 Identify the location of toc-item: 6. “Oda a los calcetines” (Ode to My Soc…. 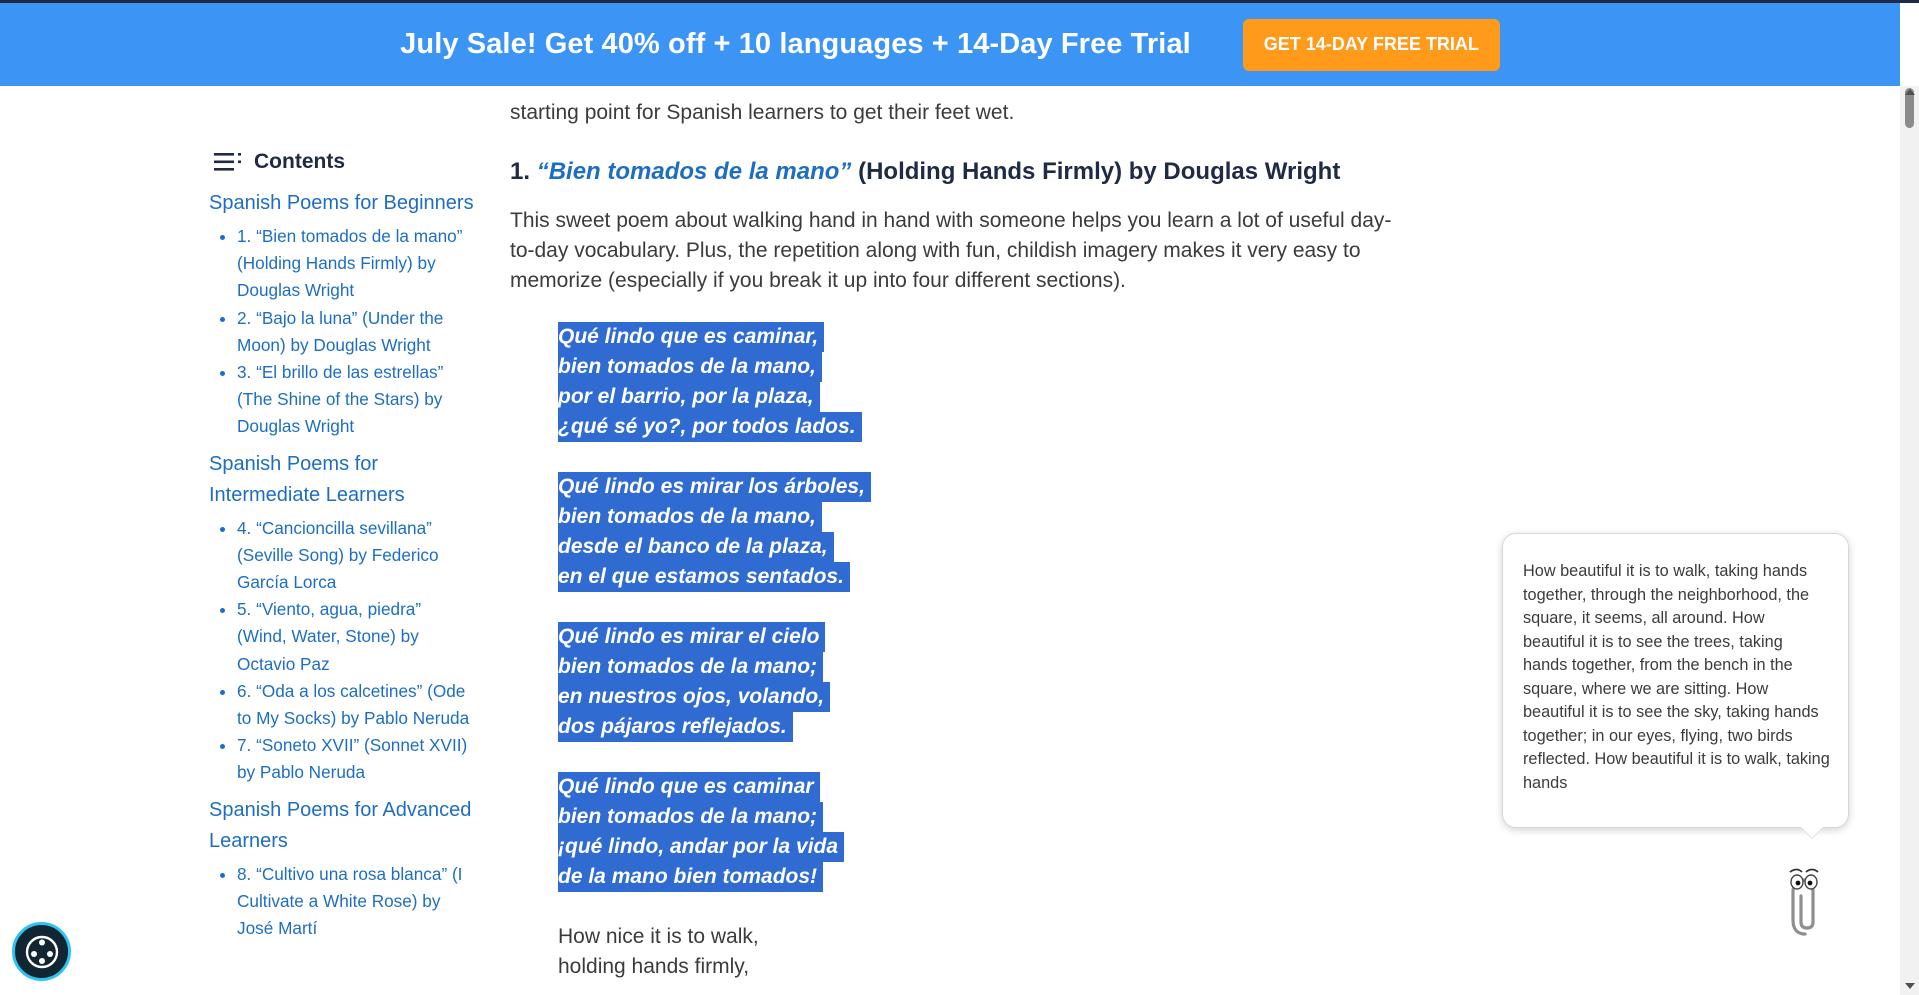
(355, 705).